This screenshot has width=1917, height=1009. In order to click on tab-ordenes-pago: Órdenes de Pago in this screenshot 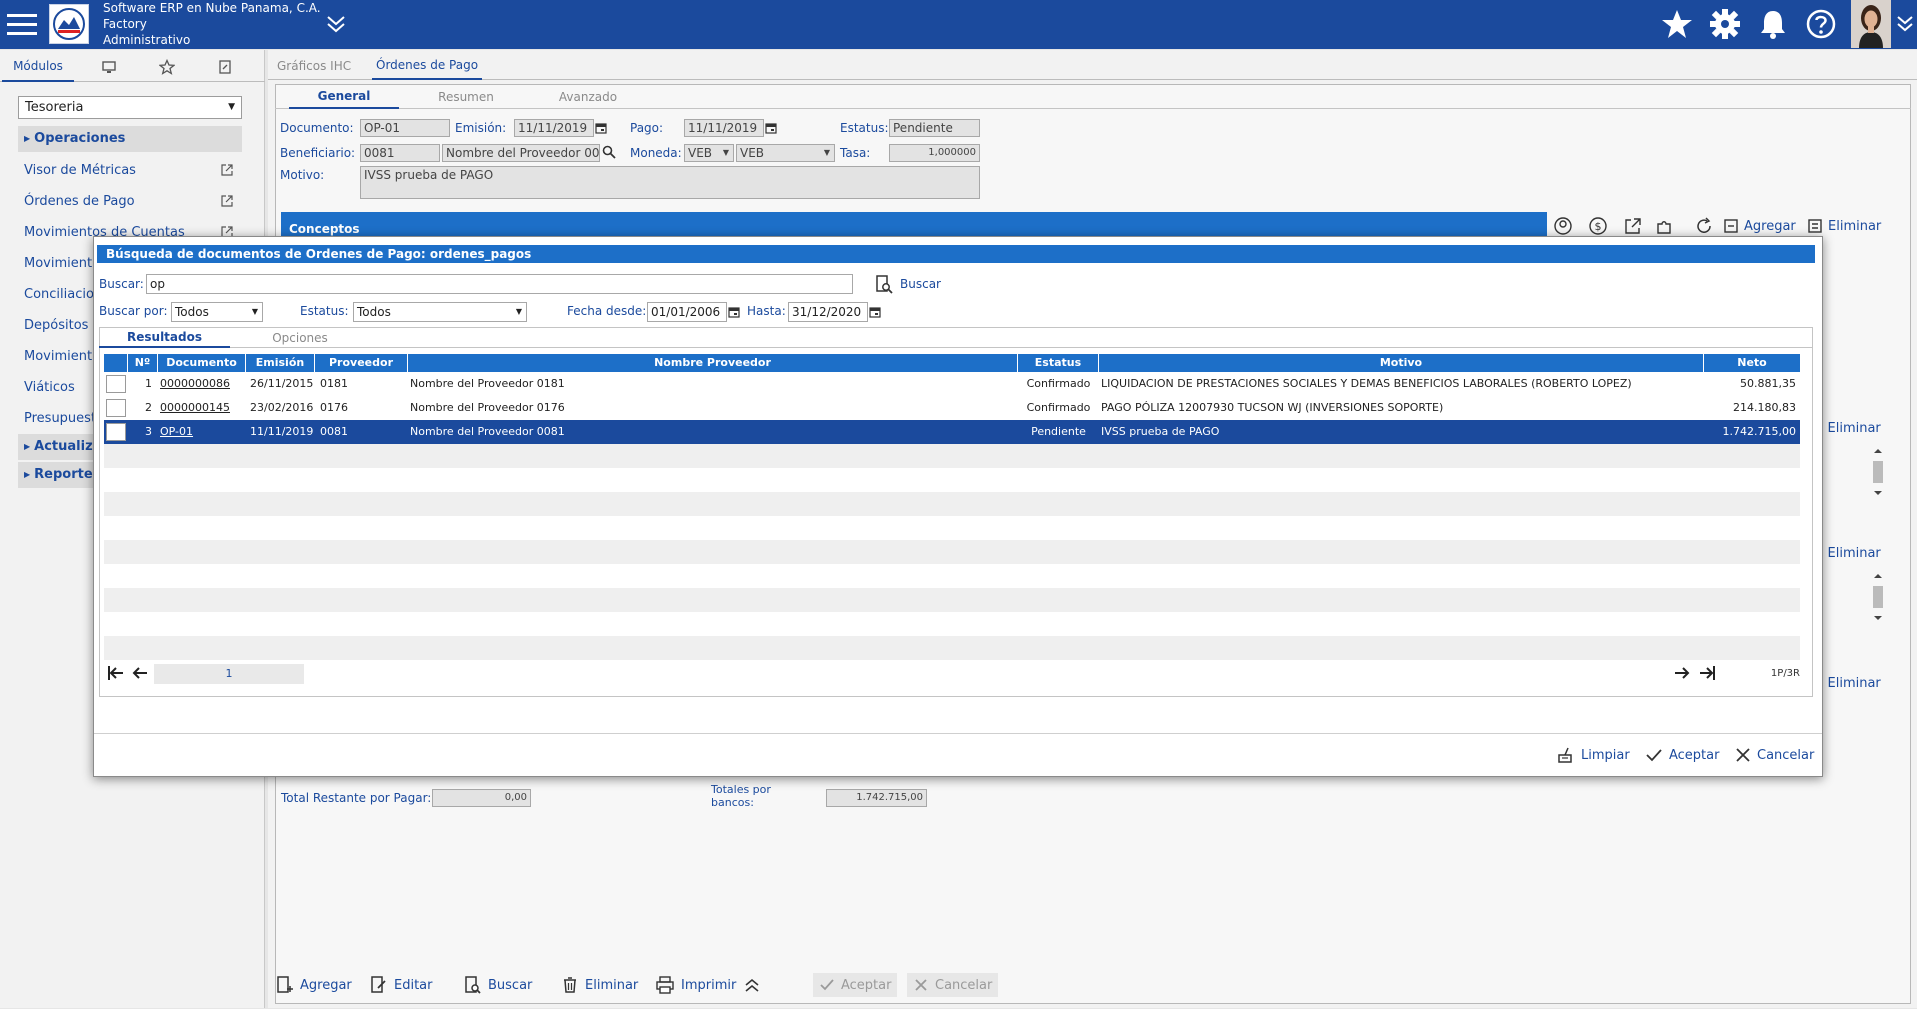, I will do `click(427, 66)`.